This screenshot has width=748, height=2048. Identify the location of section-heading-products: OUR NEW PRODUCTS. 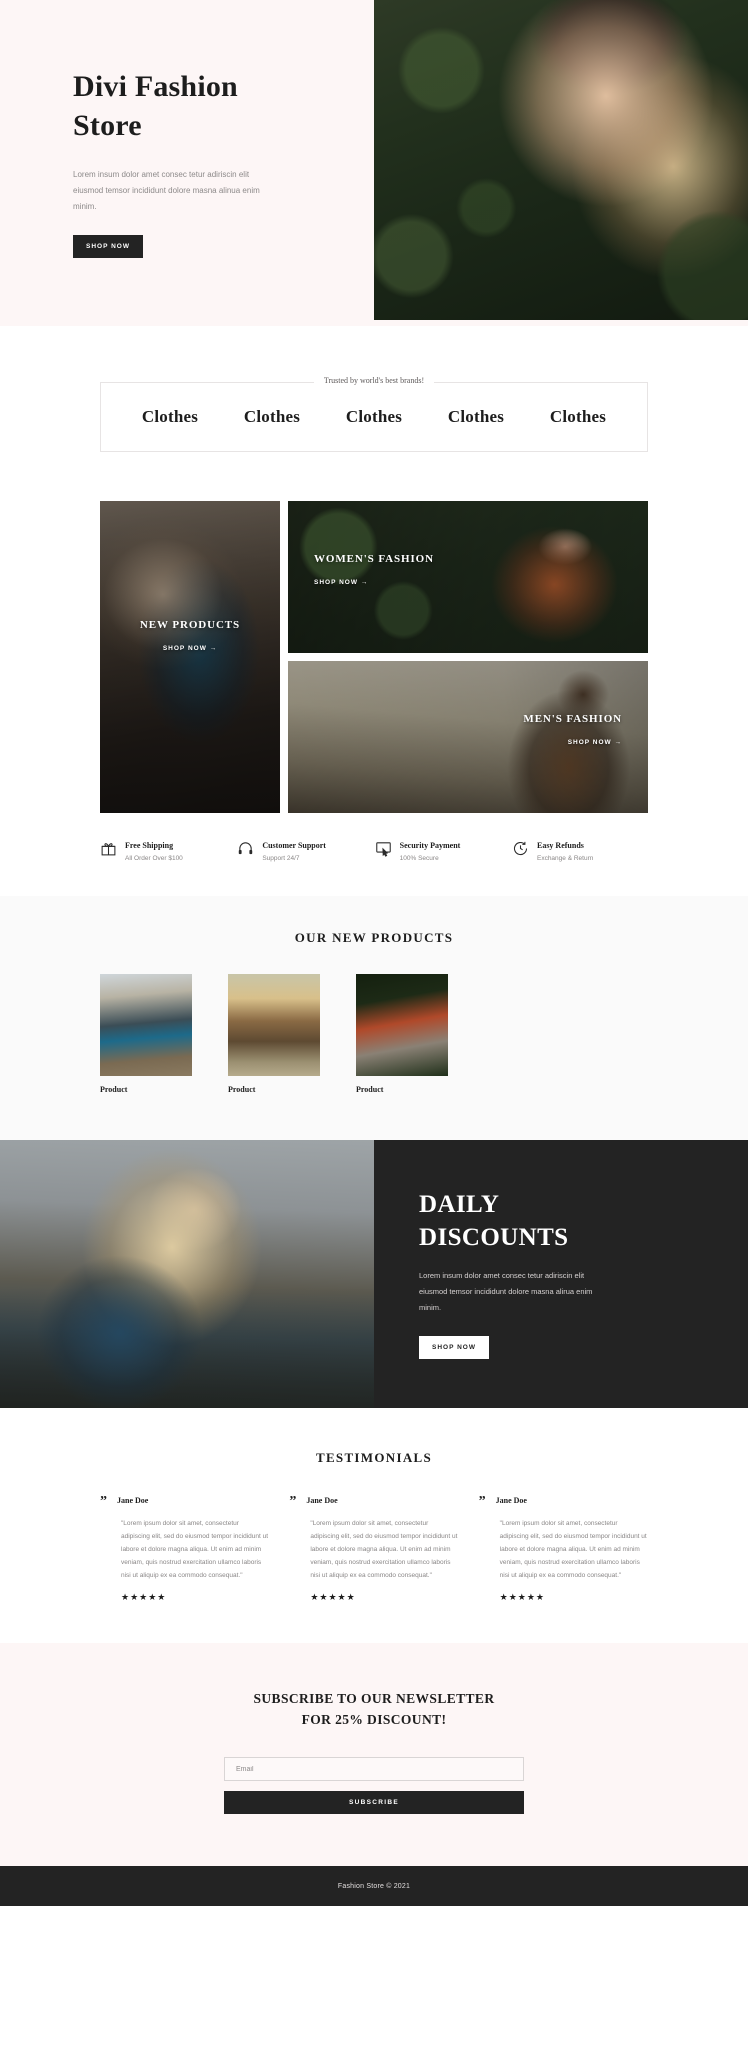
(374, 937).